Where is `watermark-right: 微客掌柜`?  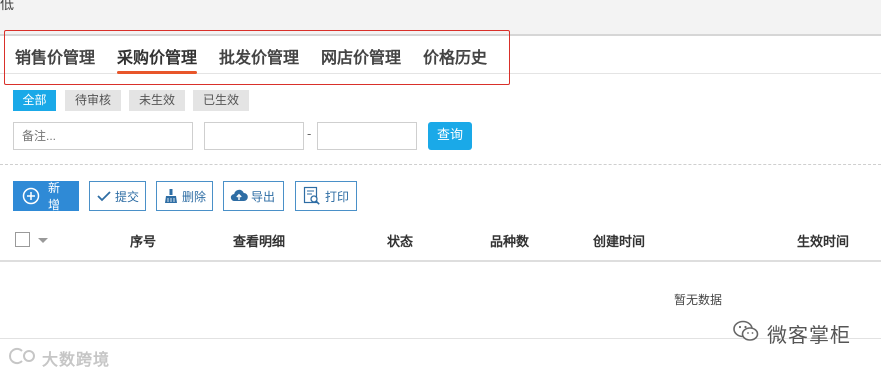 watermark-right: 微客掌柜 is located at coordinates (792, 333).